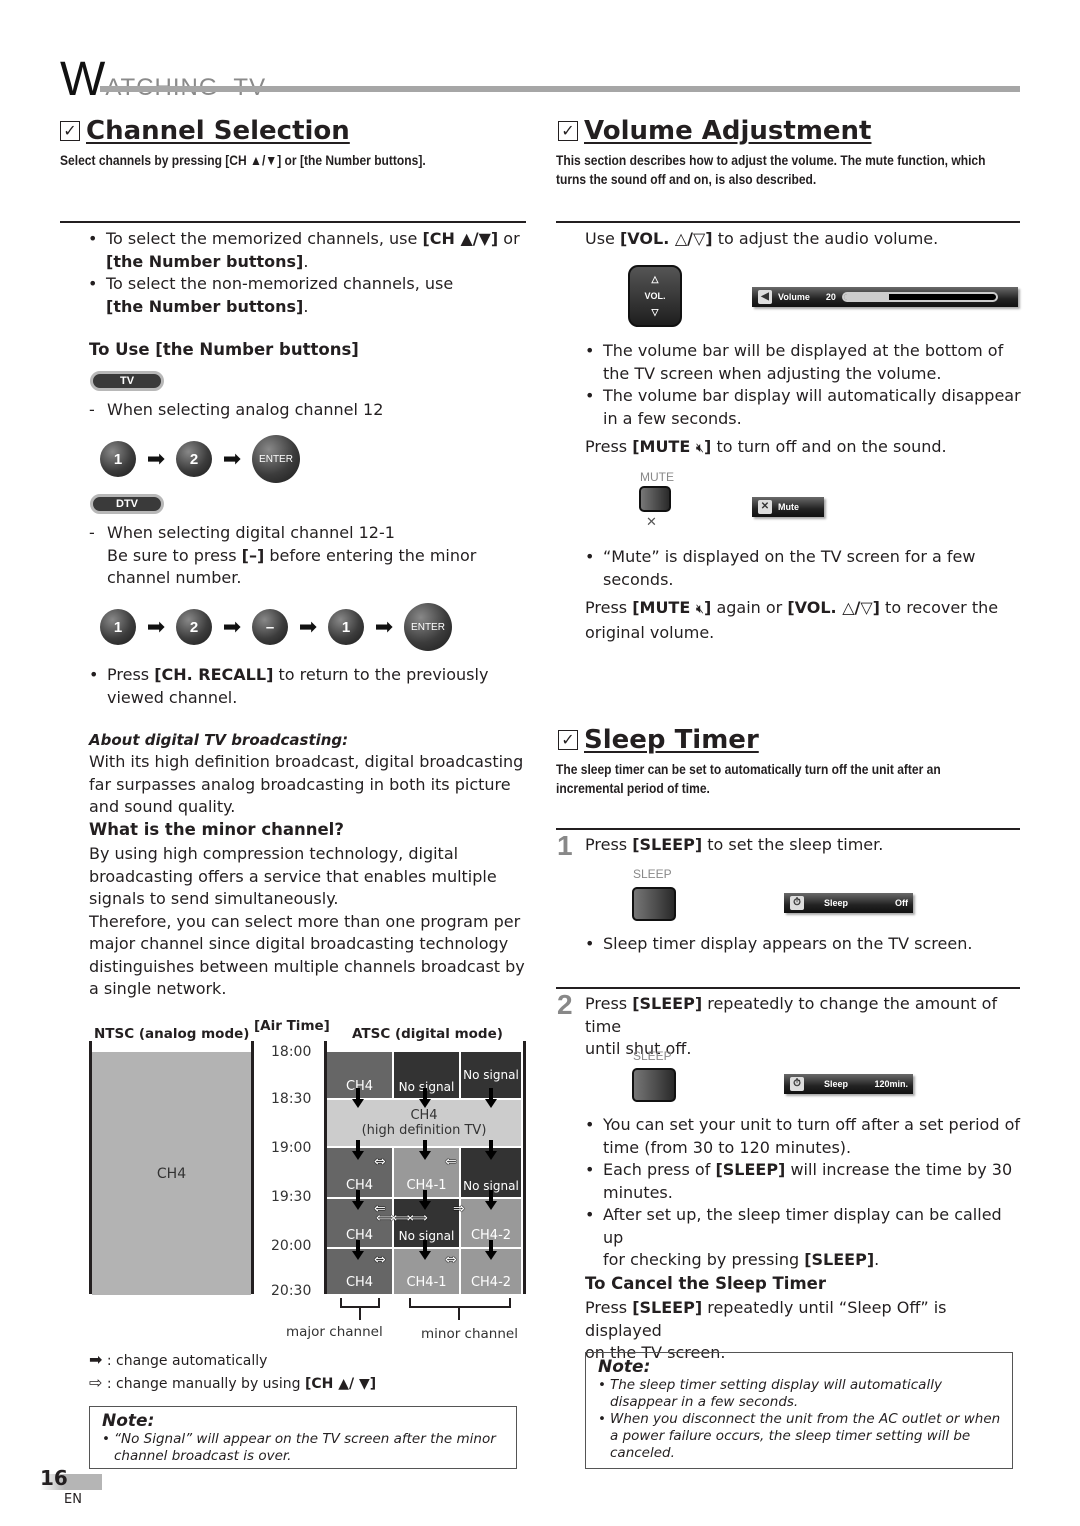  Describe the element at coordinates (360, 1314) in the screenshot. I see `major-bracket` at that location.